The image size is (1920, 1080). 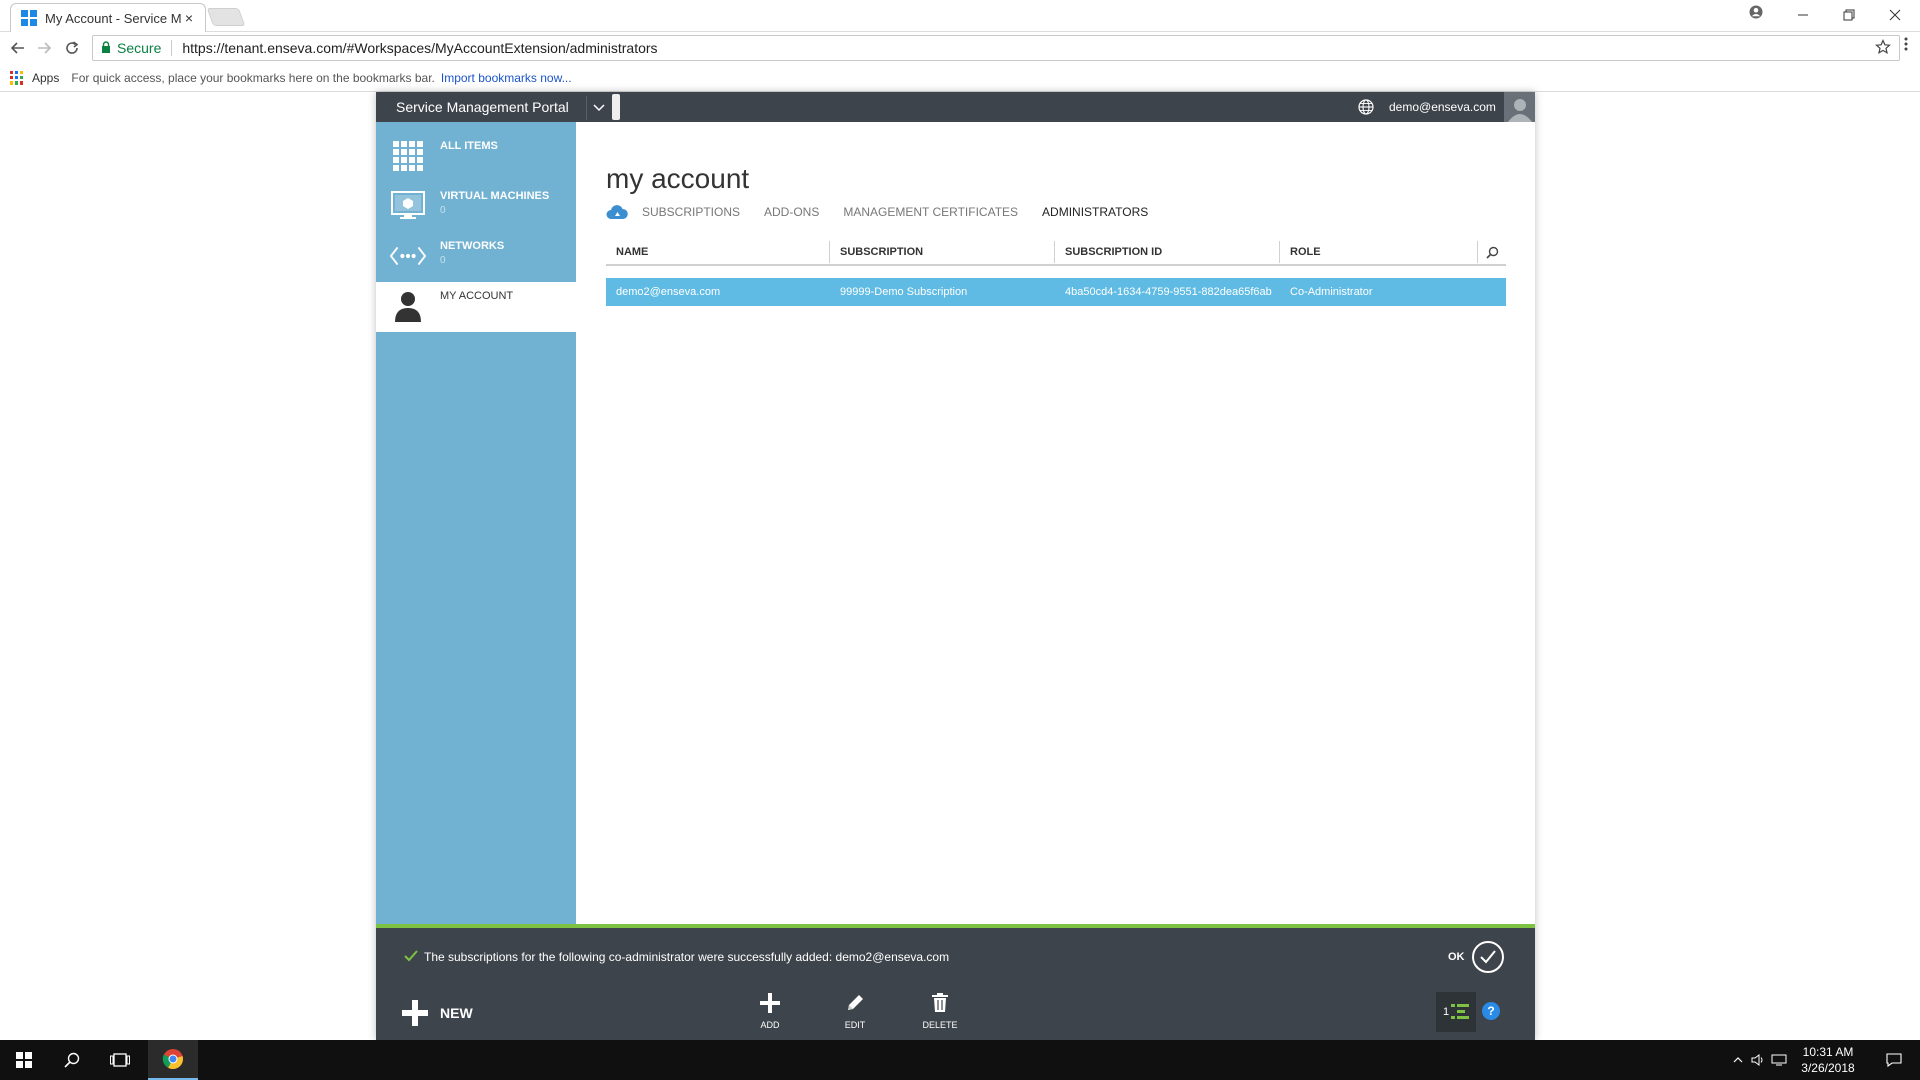 I want to click on windows-taskbar: 10:31 AM 3/26/2018, so click(x=960, y=1060).